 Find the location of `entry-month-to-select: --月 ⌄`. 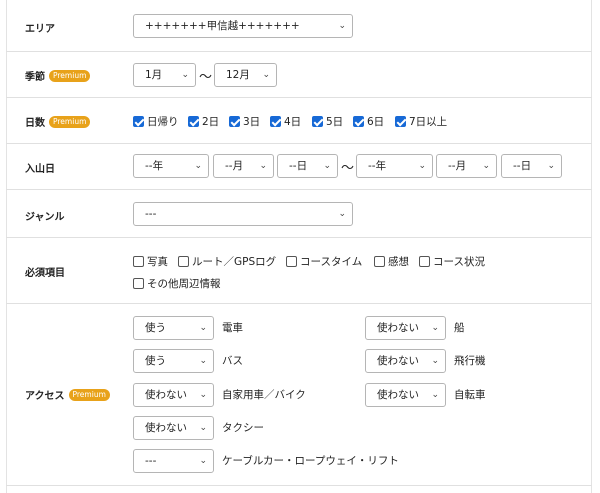

entry-month-to-select: --月 ⌄ is located at coordinates (466, 166).